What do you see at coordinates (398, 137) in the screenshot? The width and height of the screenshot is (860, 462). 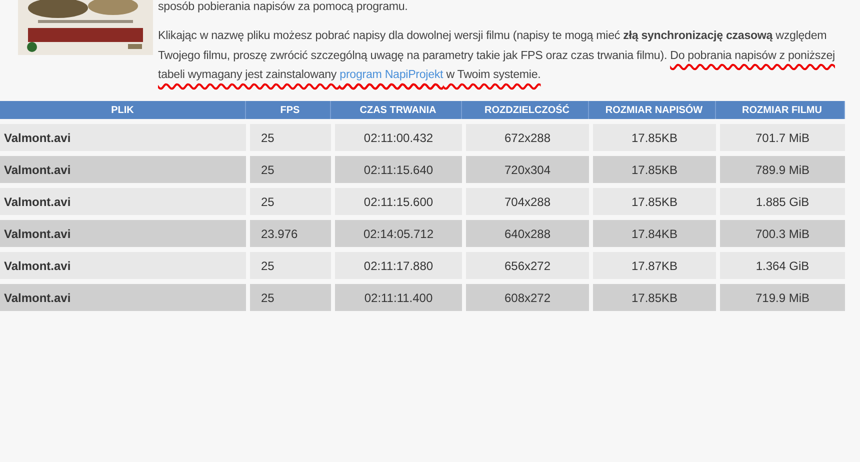 I see `table-cell: 02:11:00.432` at bounding box center [398, 137].